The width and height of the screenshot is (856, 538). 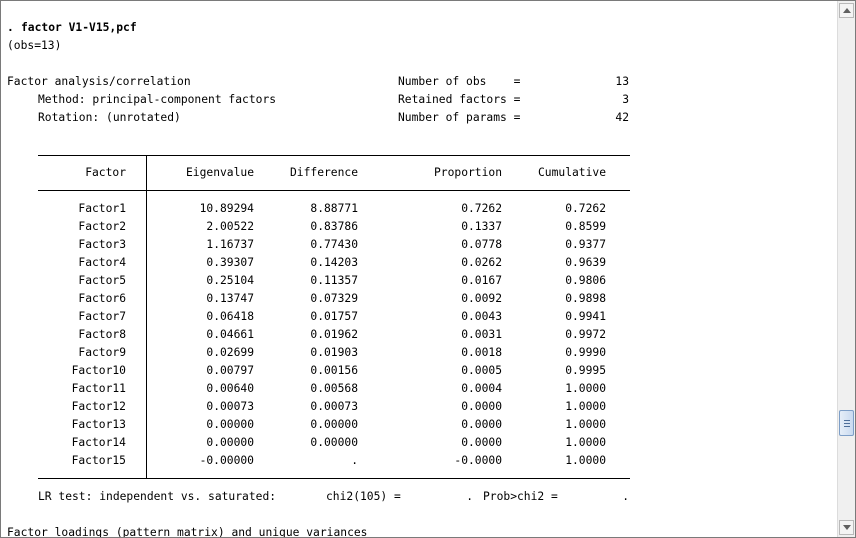 I want to click on lr-test-prob-value: ., so click(x=625, y=496).